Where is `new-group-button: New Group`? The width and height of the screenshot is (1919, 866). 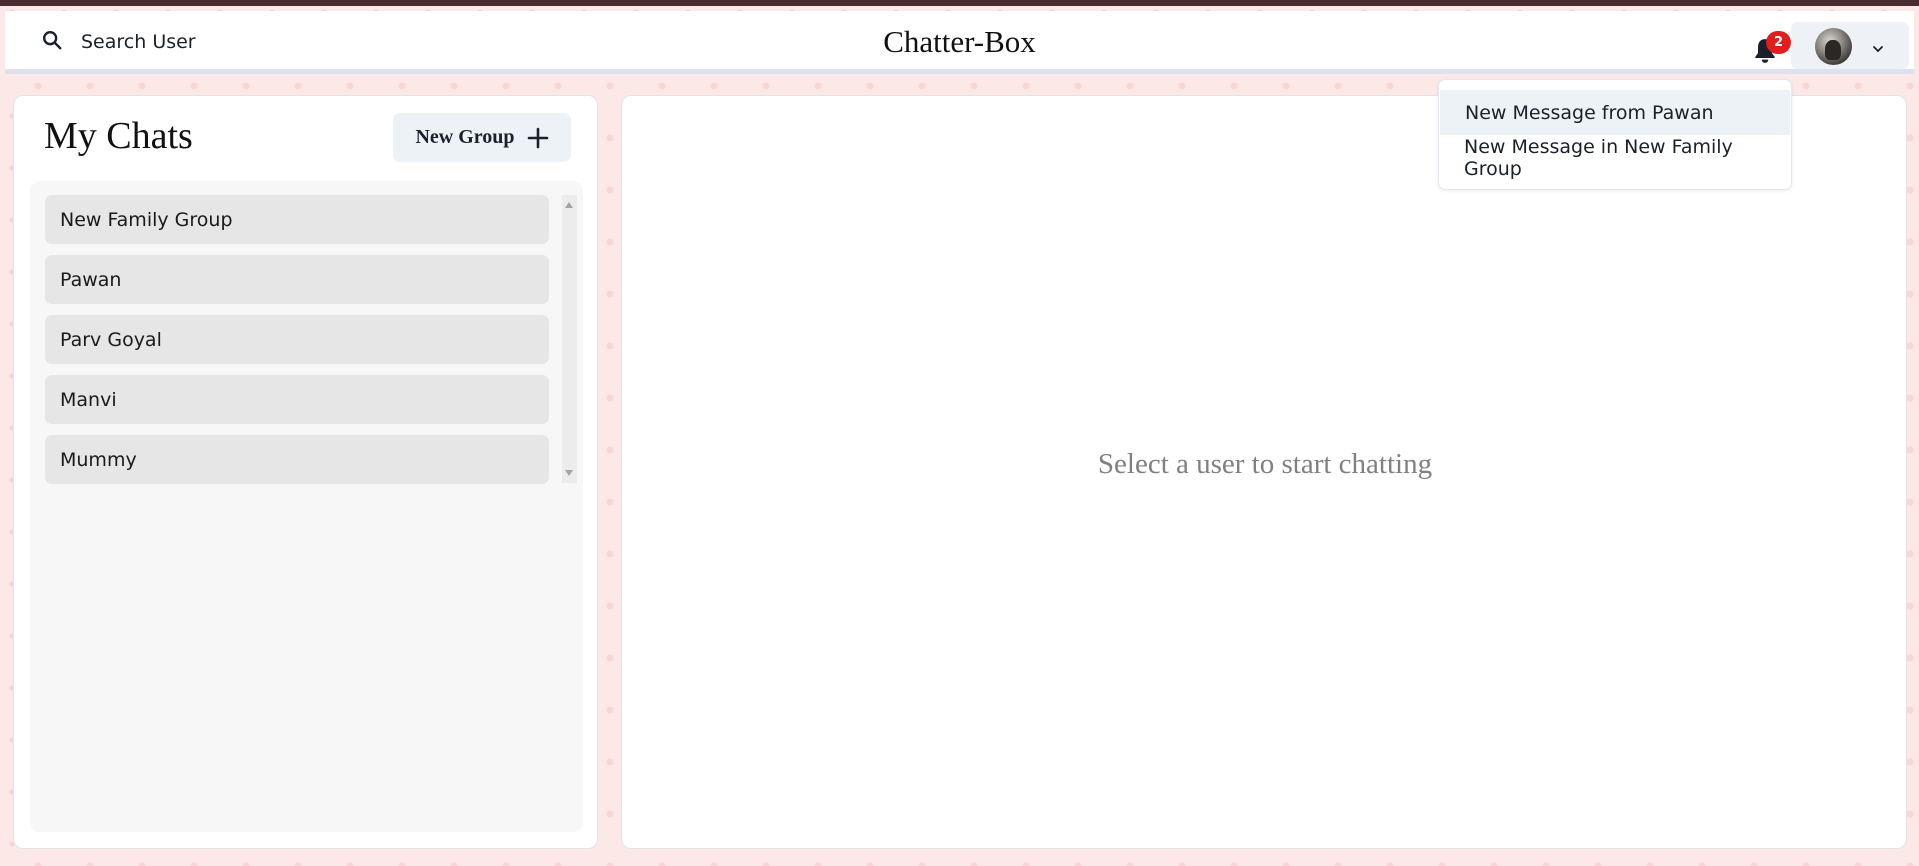
new-group-button: New Group is located at coordinates (482, 137).